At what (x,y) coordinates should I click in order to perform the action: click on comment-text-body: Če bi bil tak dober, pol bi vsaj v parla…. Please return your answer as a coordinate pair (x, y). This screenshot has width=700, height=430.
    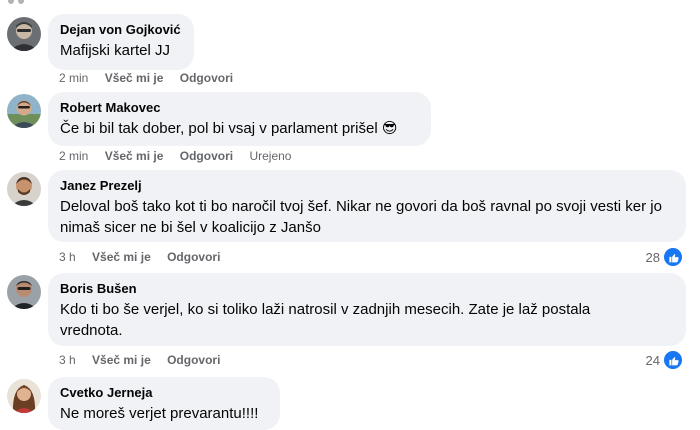
    Looking at the image, I should click on (219, 128).